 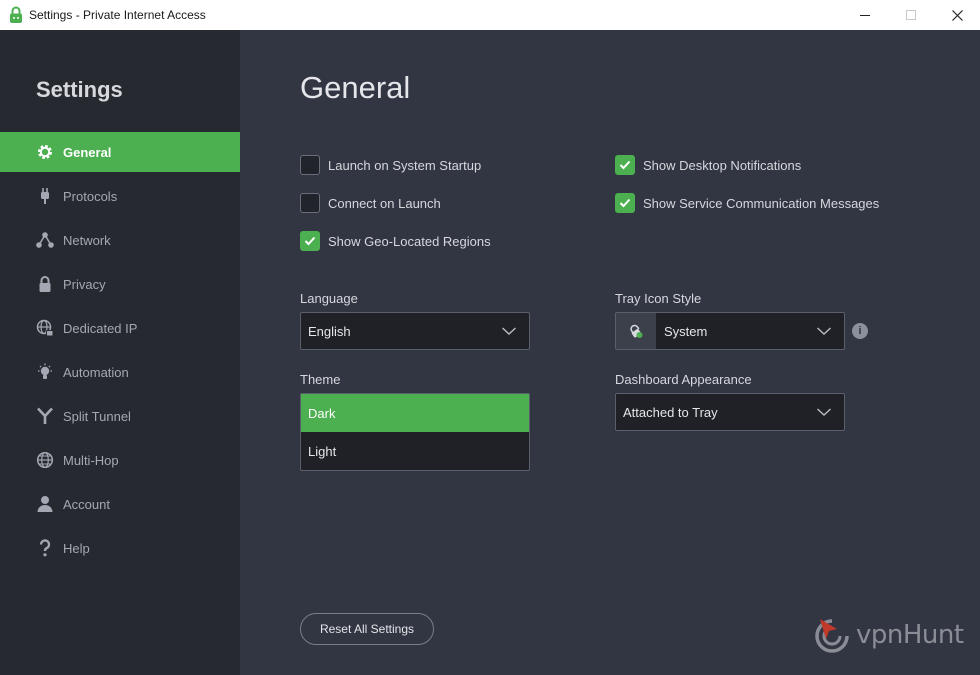 What do you see at coordinates (120, 196) in the screenshot?
I see `sidebar-item-protocols: Protocols` at bounding box center [120, 196].